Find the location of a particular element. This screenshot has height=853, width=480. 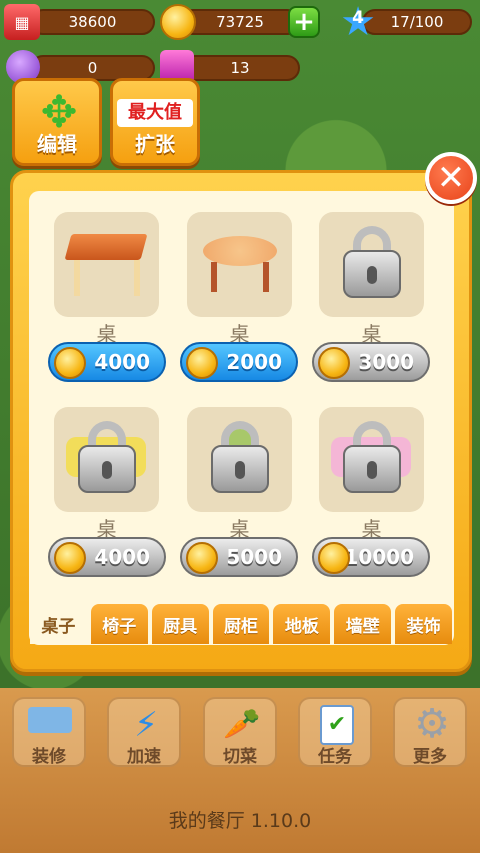

close-icon: ✕ is located at coordinates (451, 178).